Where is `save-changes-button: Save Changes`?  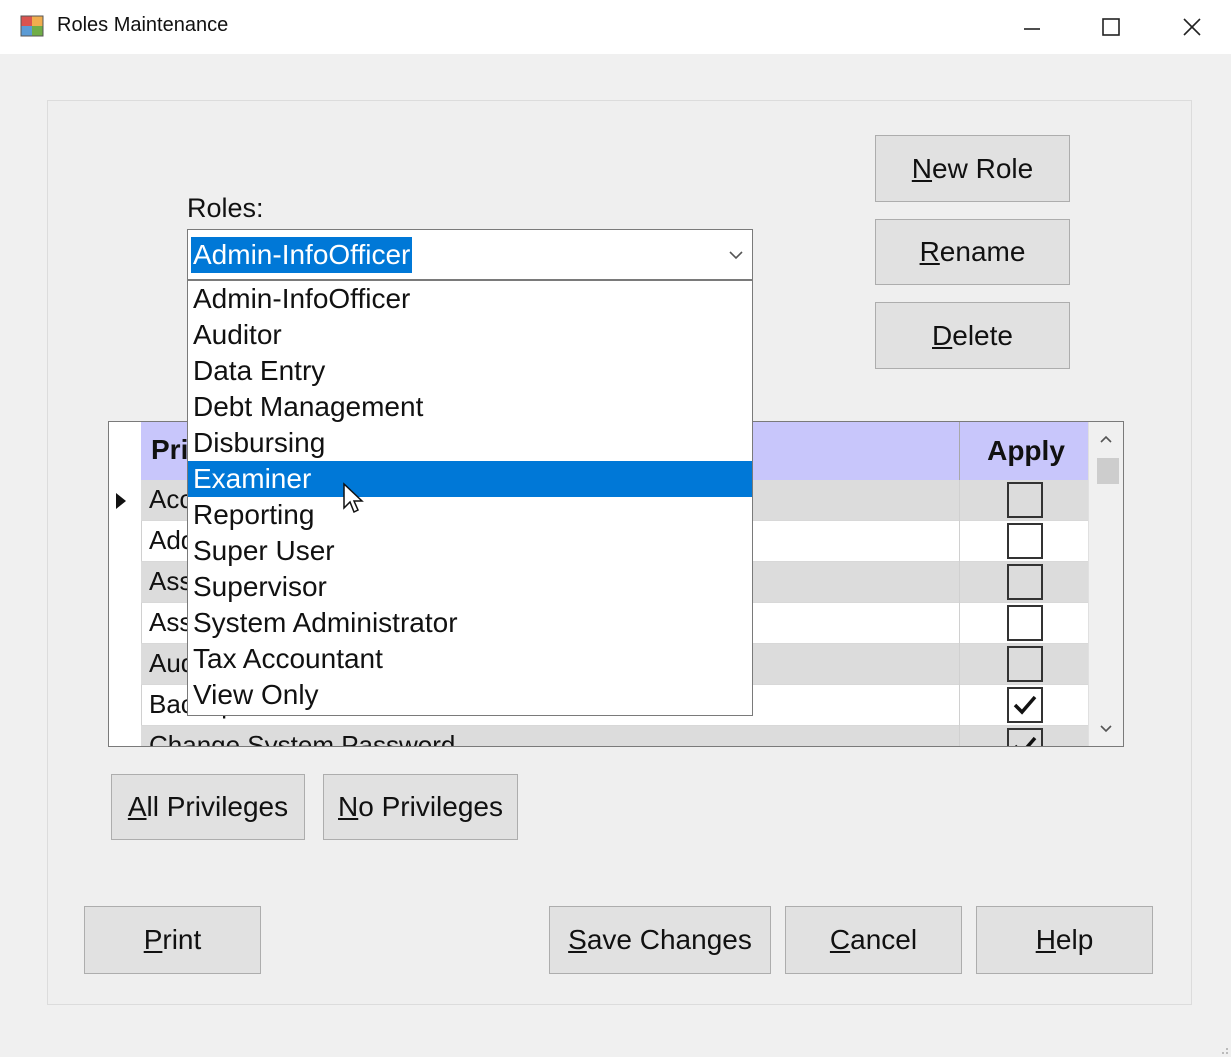 save-changes-button: Save Changes is located at coordinates (660, 940).